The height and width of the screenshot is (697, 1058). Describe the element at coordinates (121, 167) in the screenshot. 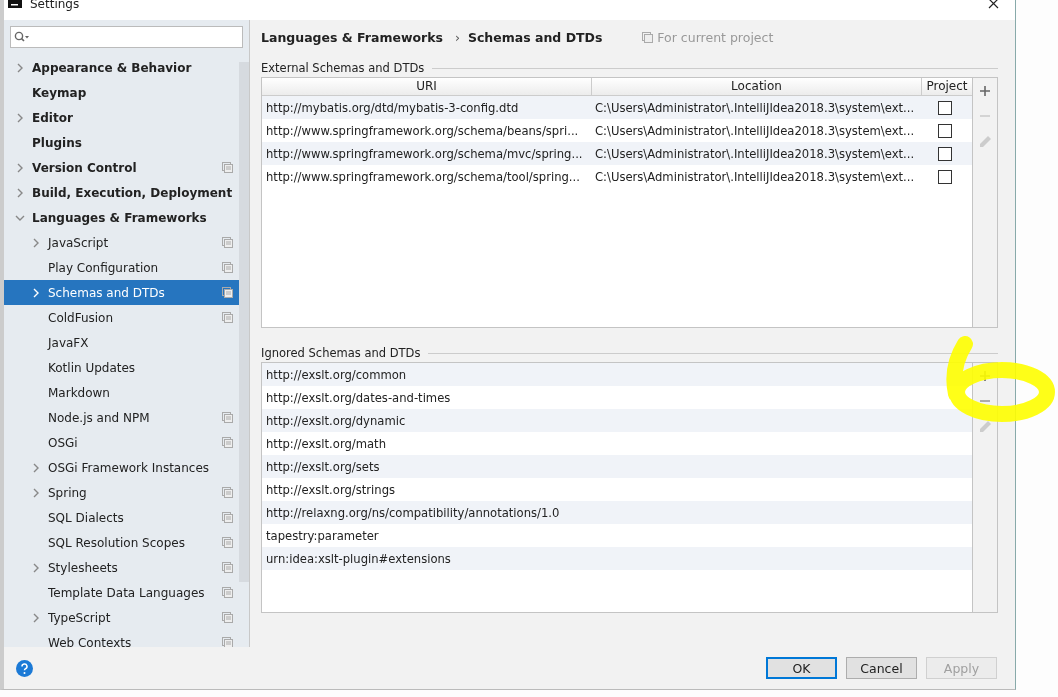

I see `sidebar-item: Version Control` at that location.